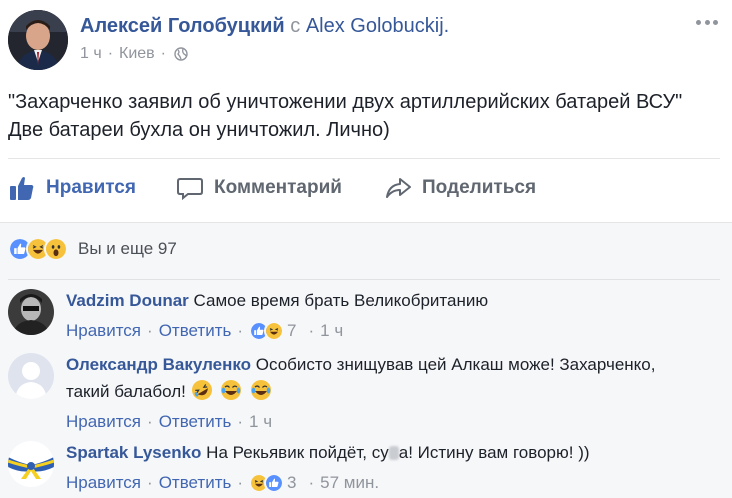  I want to click on reactions-summary-text: Вы и еще 97, so click(127, 248).